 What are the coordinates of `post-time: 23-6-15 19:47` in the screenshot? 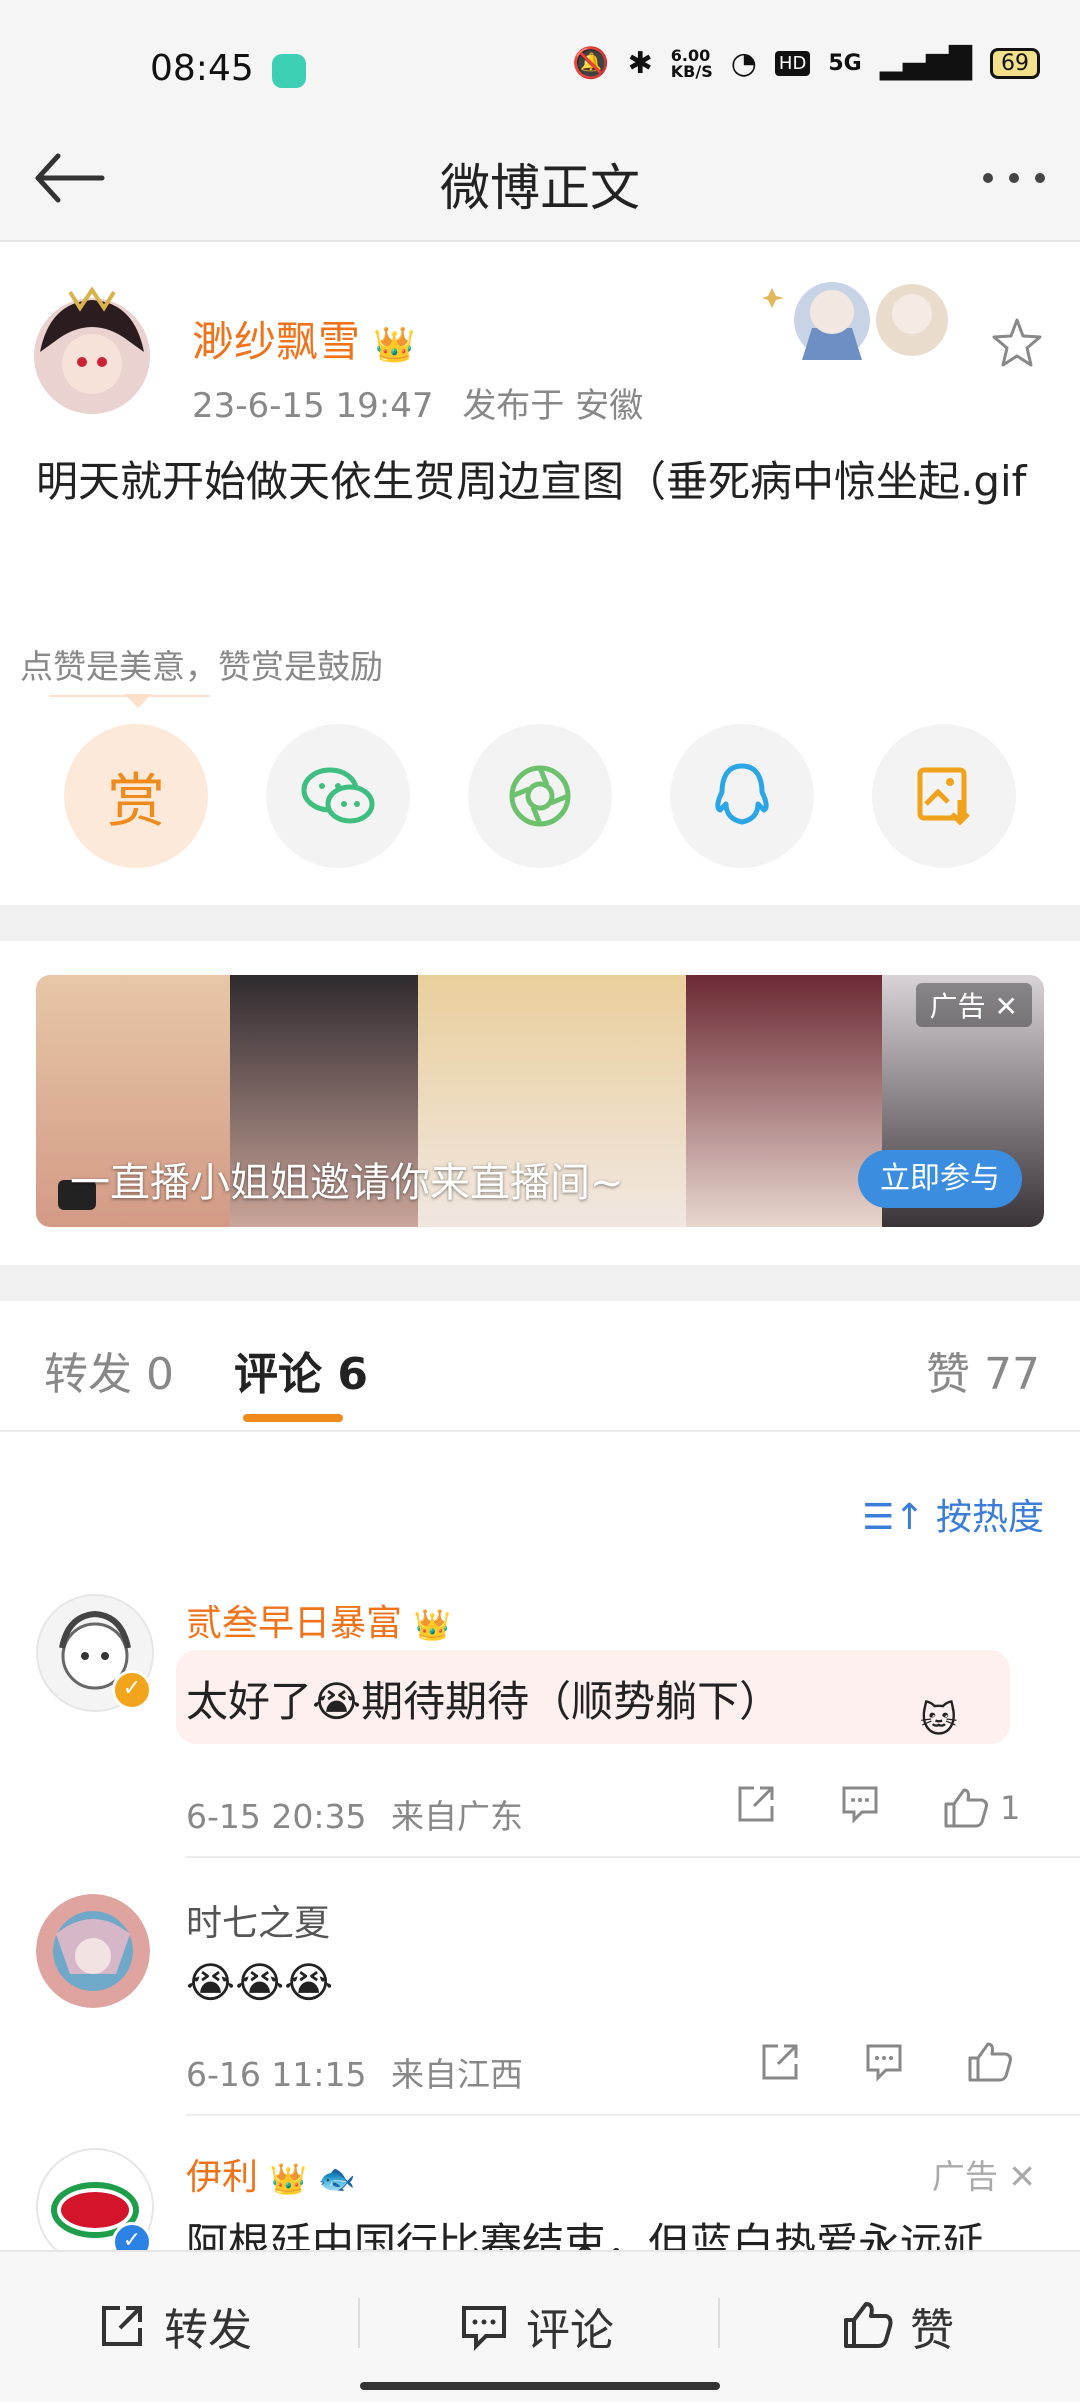 It's located at (313, 406).